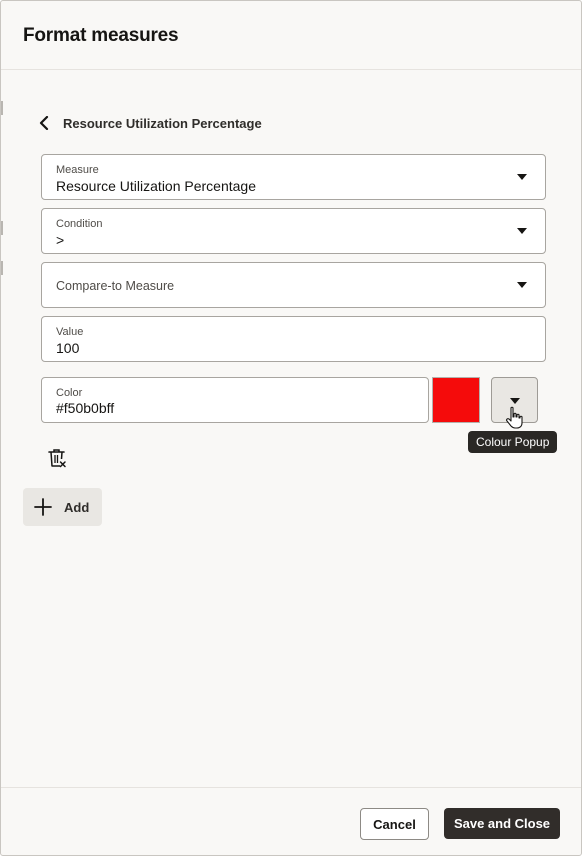 This screenshot has width=582, height=856. I want to click on save-and-close-button: Save and Close, so click(502, 823).